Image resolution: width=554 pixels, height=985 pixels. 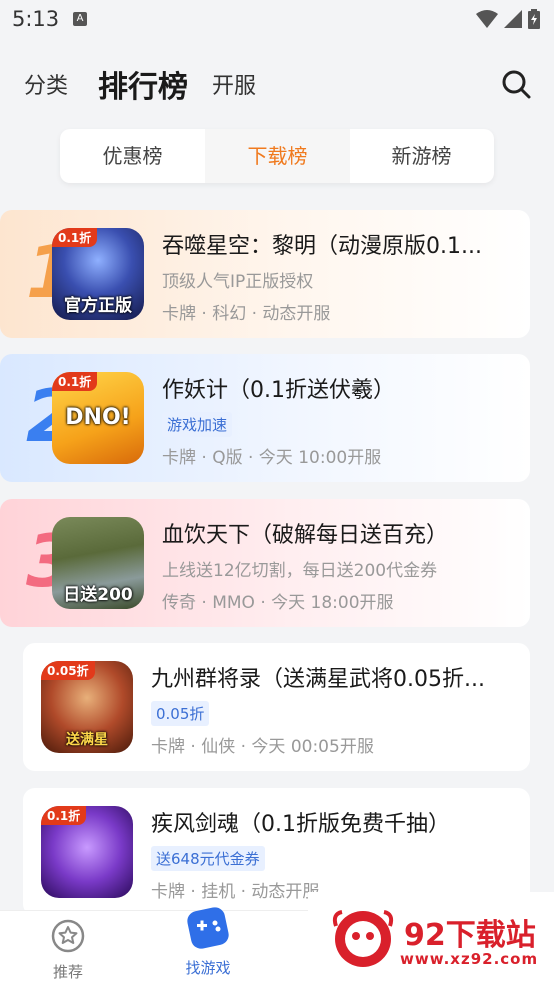 What do you see at coordinates (98, 274) in the screenshot?
I see `game-icon: 0.1折 官方正版` at bounding box center [98, 274].